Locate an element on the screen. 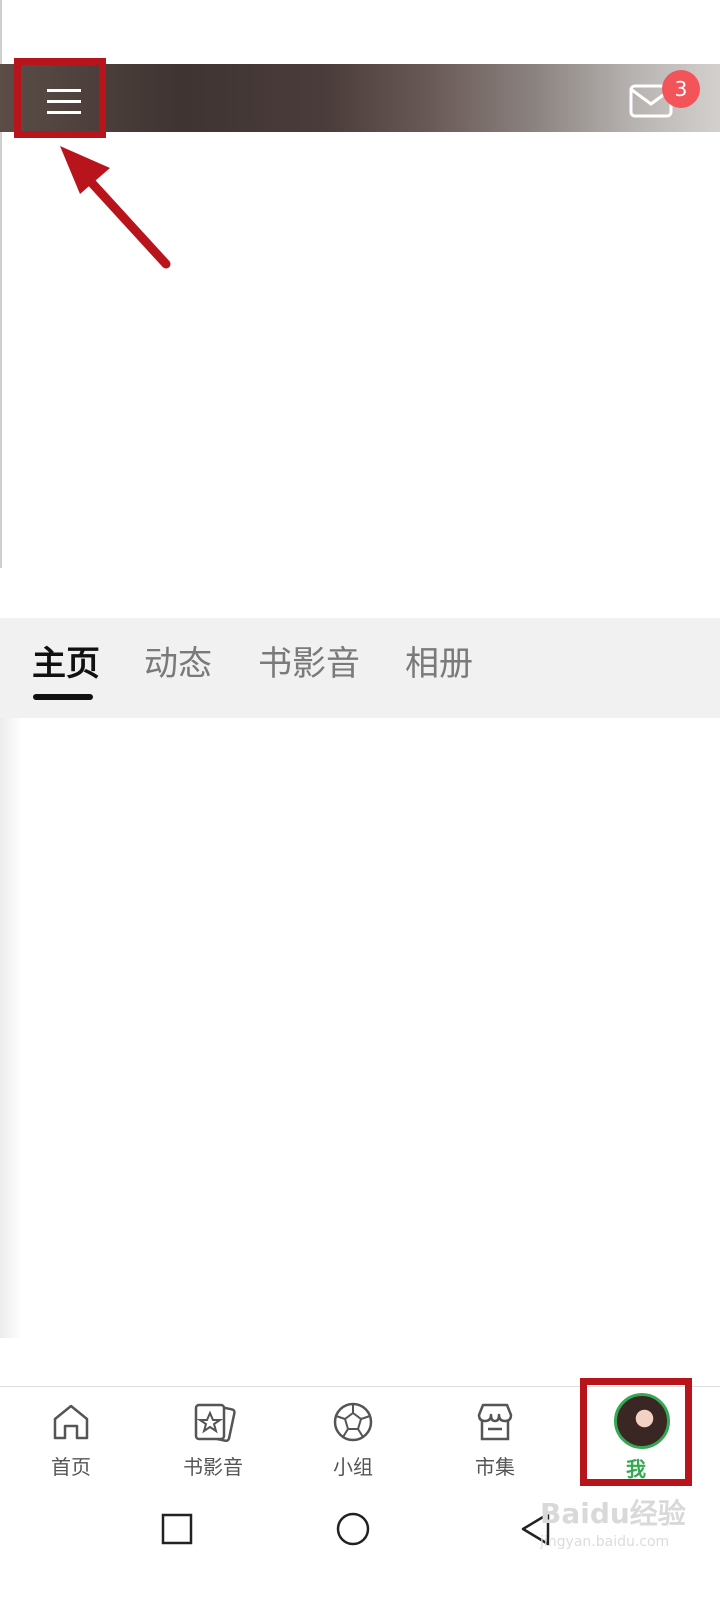  nav-item-me: 我 is located at coordinates (636, 1432).